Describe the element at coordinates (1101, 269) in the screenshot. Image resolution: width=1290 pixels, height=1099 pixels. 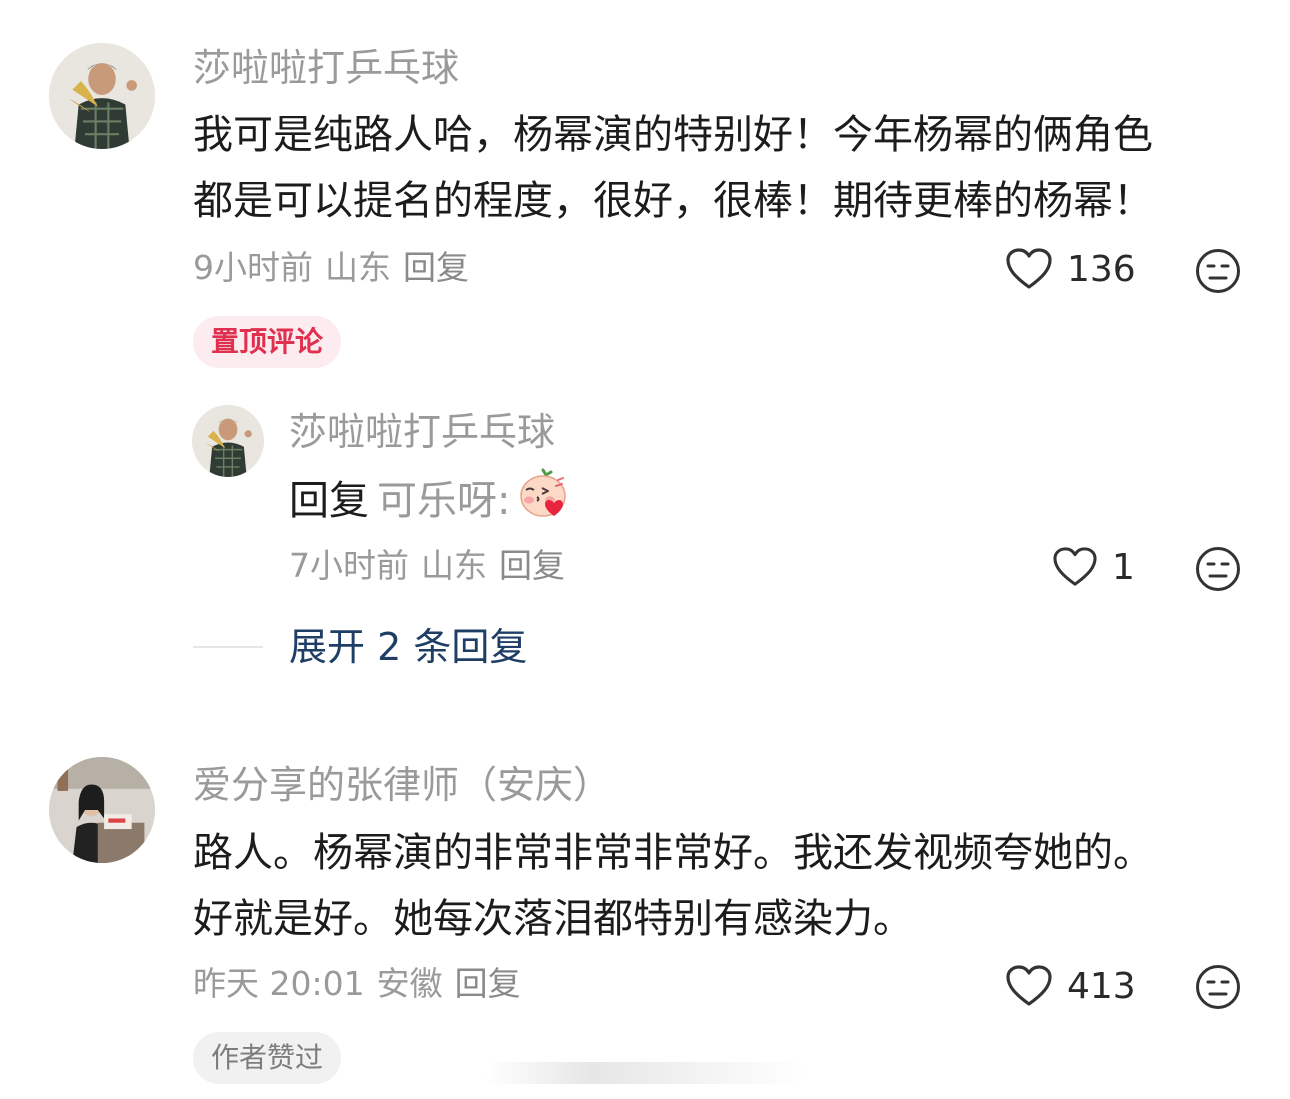
I see `like-count: 136` at that location.